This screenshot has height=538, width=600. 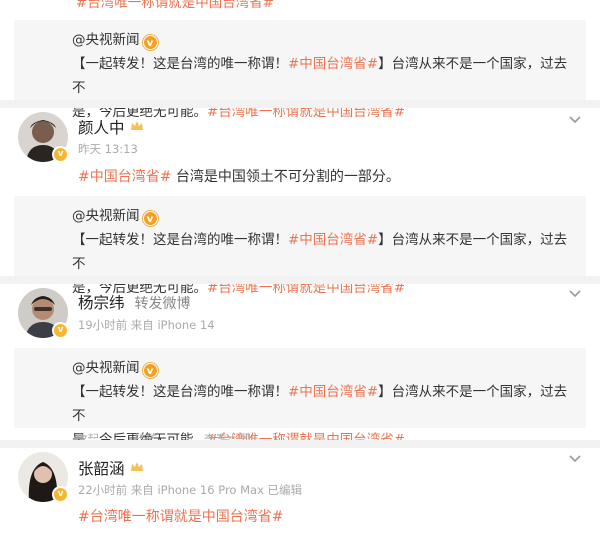 I want to click on username: 颜人中, so click(x=101, y=128).